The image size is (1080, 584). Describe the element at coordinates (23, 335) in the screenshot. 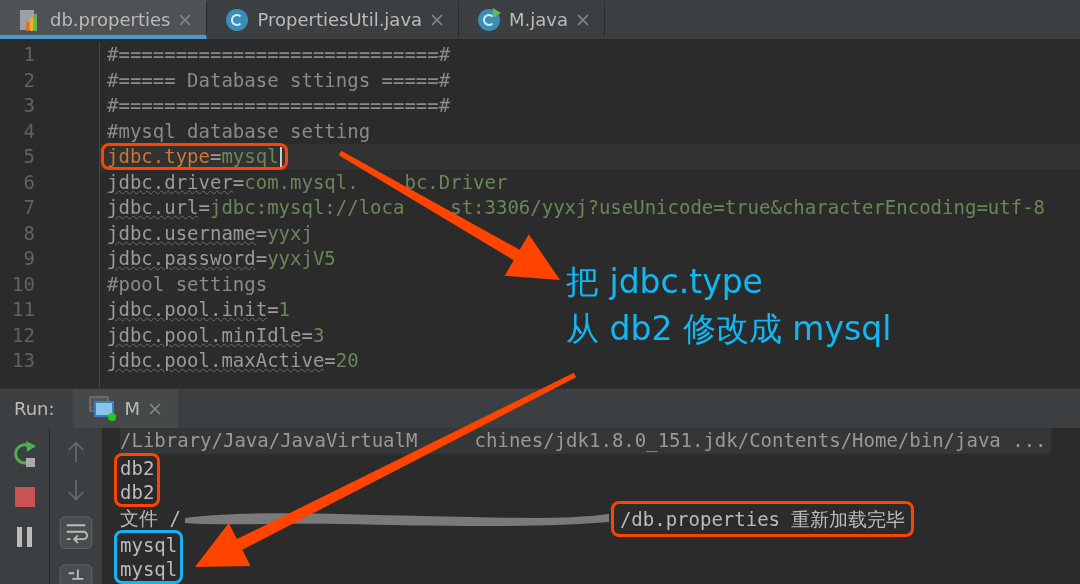

I see `line-number: 12` at that location.